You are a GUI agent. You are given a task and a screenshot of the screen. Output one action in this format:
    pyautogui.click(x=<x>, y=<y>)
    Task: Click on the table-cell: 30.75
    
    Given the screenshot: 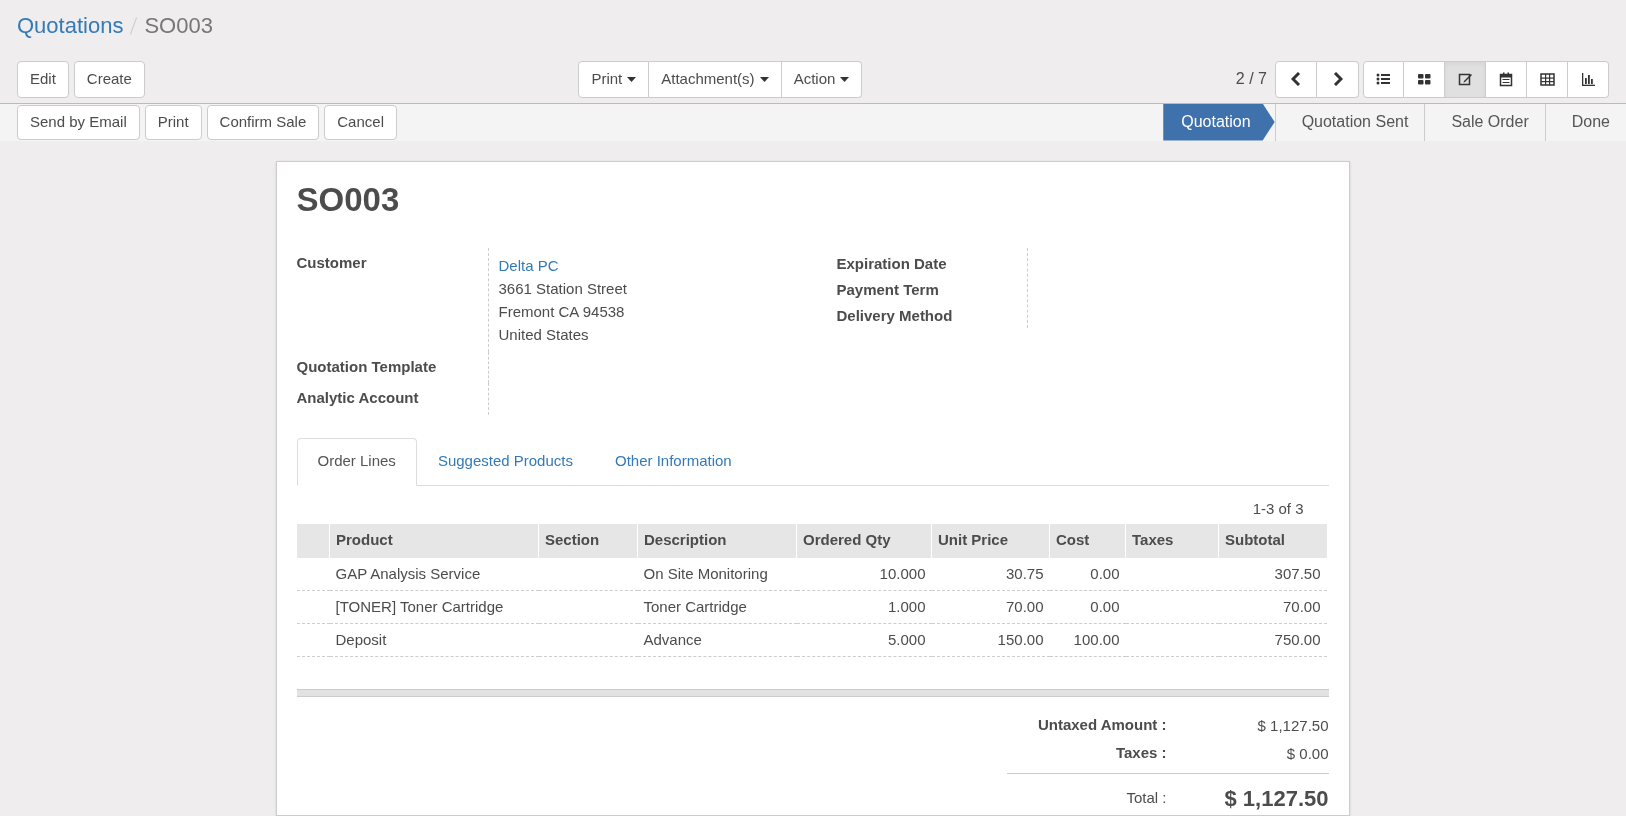 What is the action you would take?
    pyautogui.click(x=990, y=574)
    